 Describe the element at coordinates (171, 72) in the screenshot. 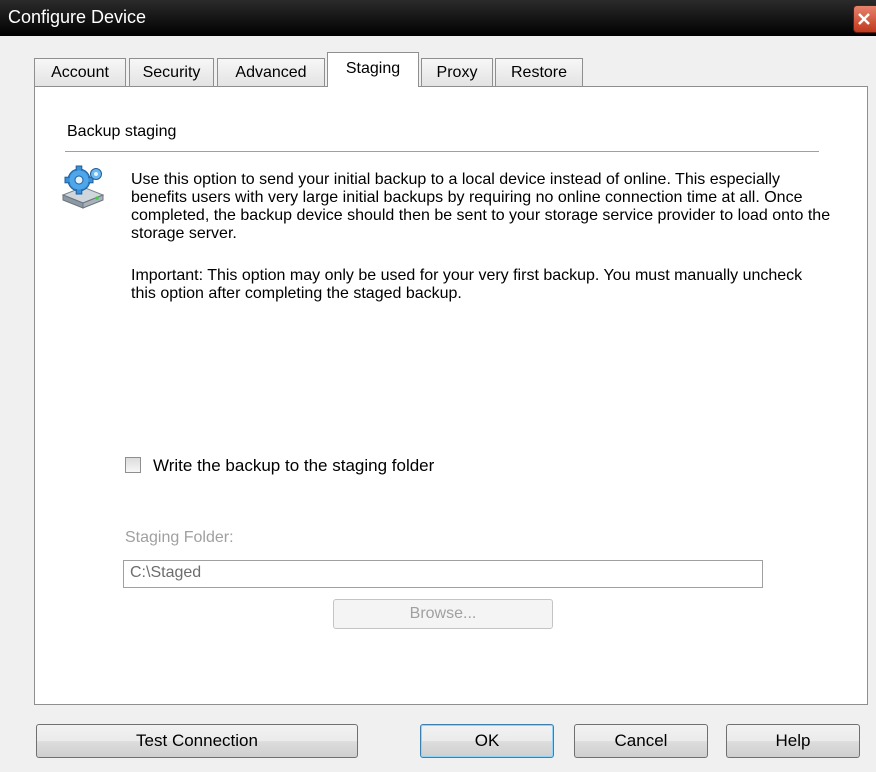

I see `tab-security: Security` at that location.